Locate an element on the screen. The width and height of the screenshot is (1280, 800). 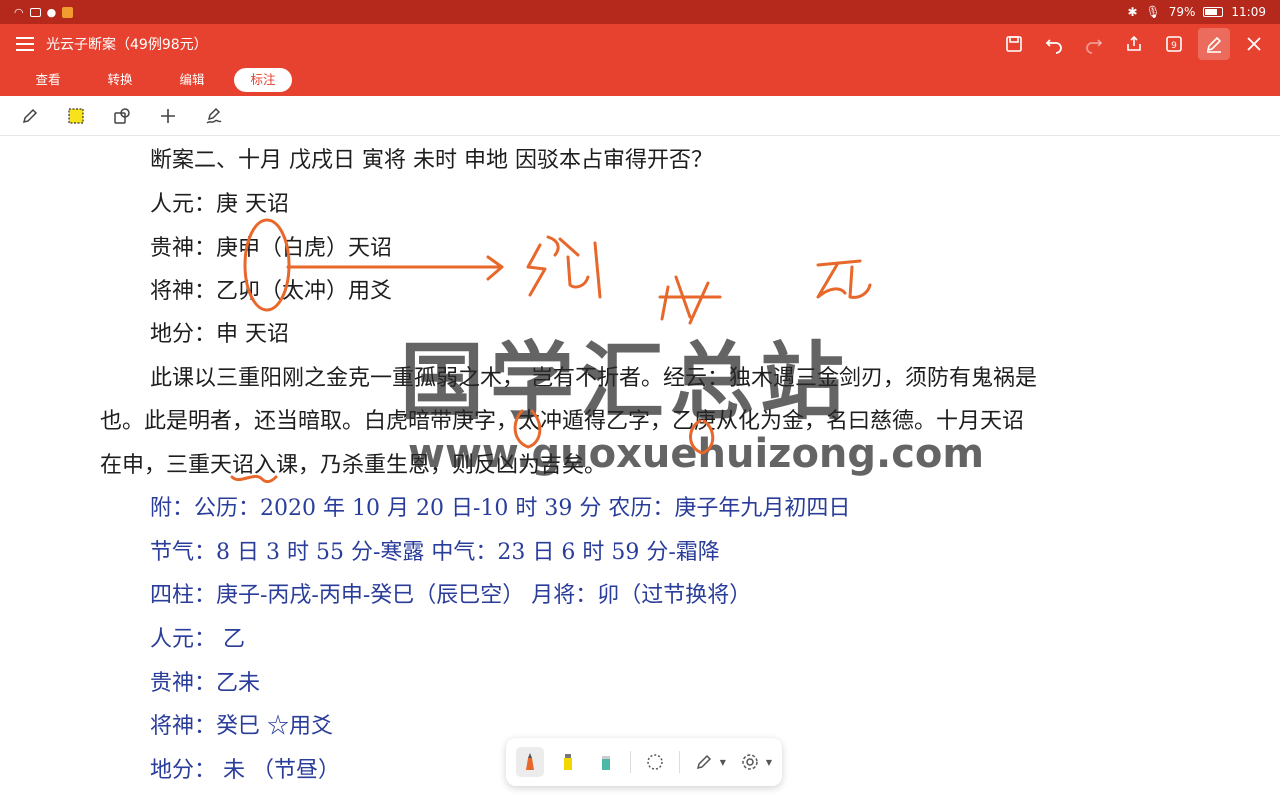
undo-icon is located at coordinates (1053, 46).